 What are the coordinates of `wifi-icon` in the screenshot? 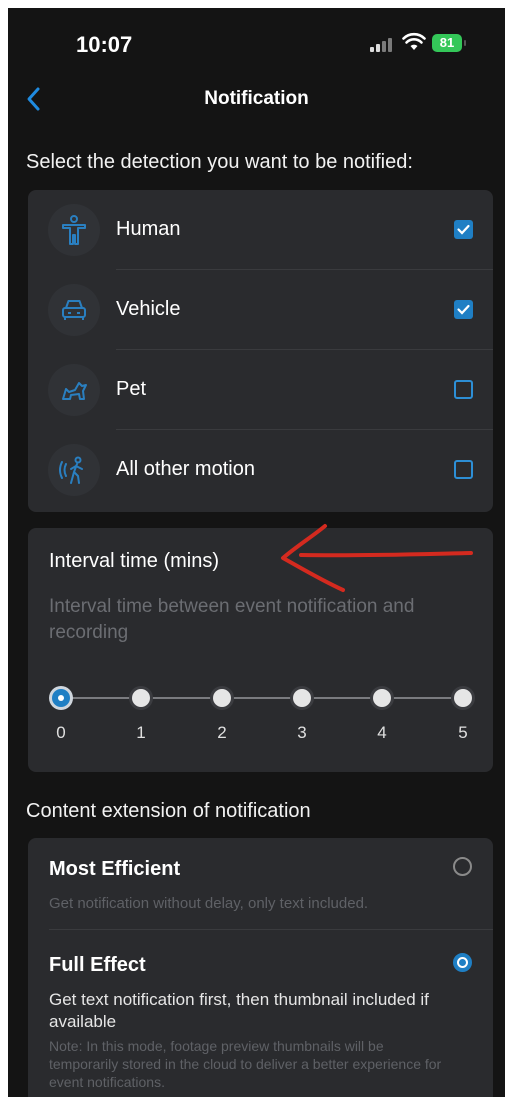 It's located at (414, 44).